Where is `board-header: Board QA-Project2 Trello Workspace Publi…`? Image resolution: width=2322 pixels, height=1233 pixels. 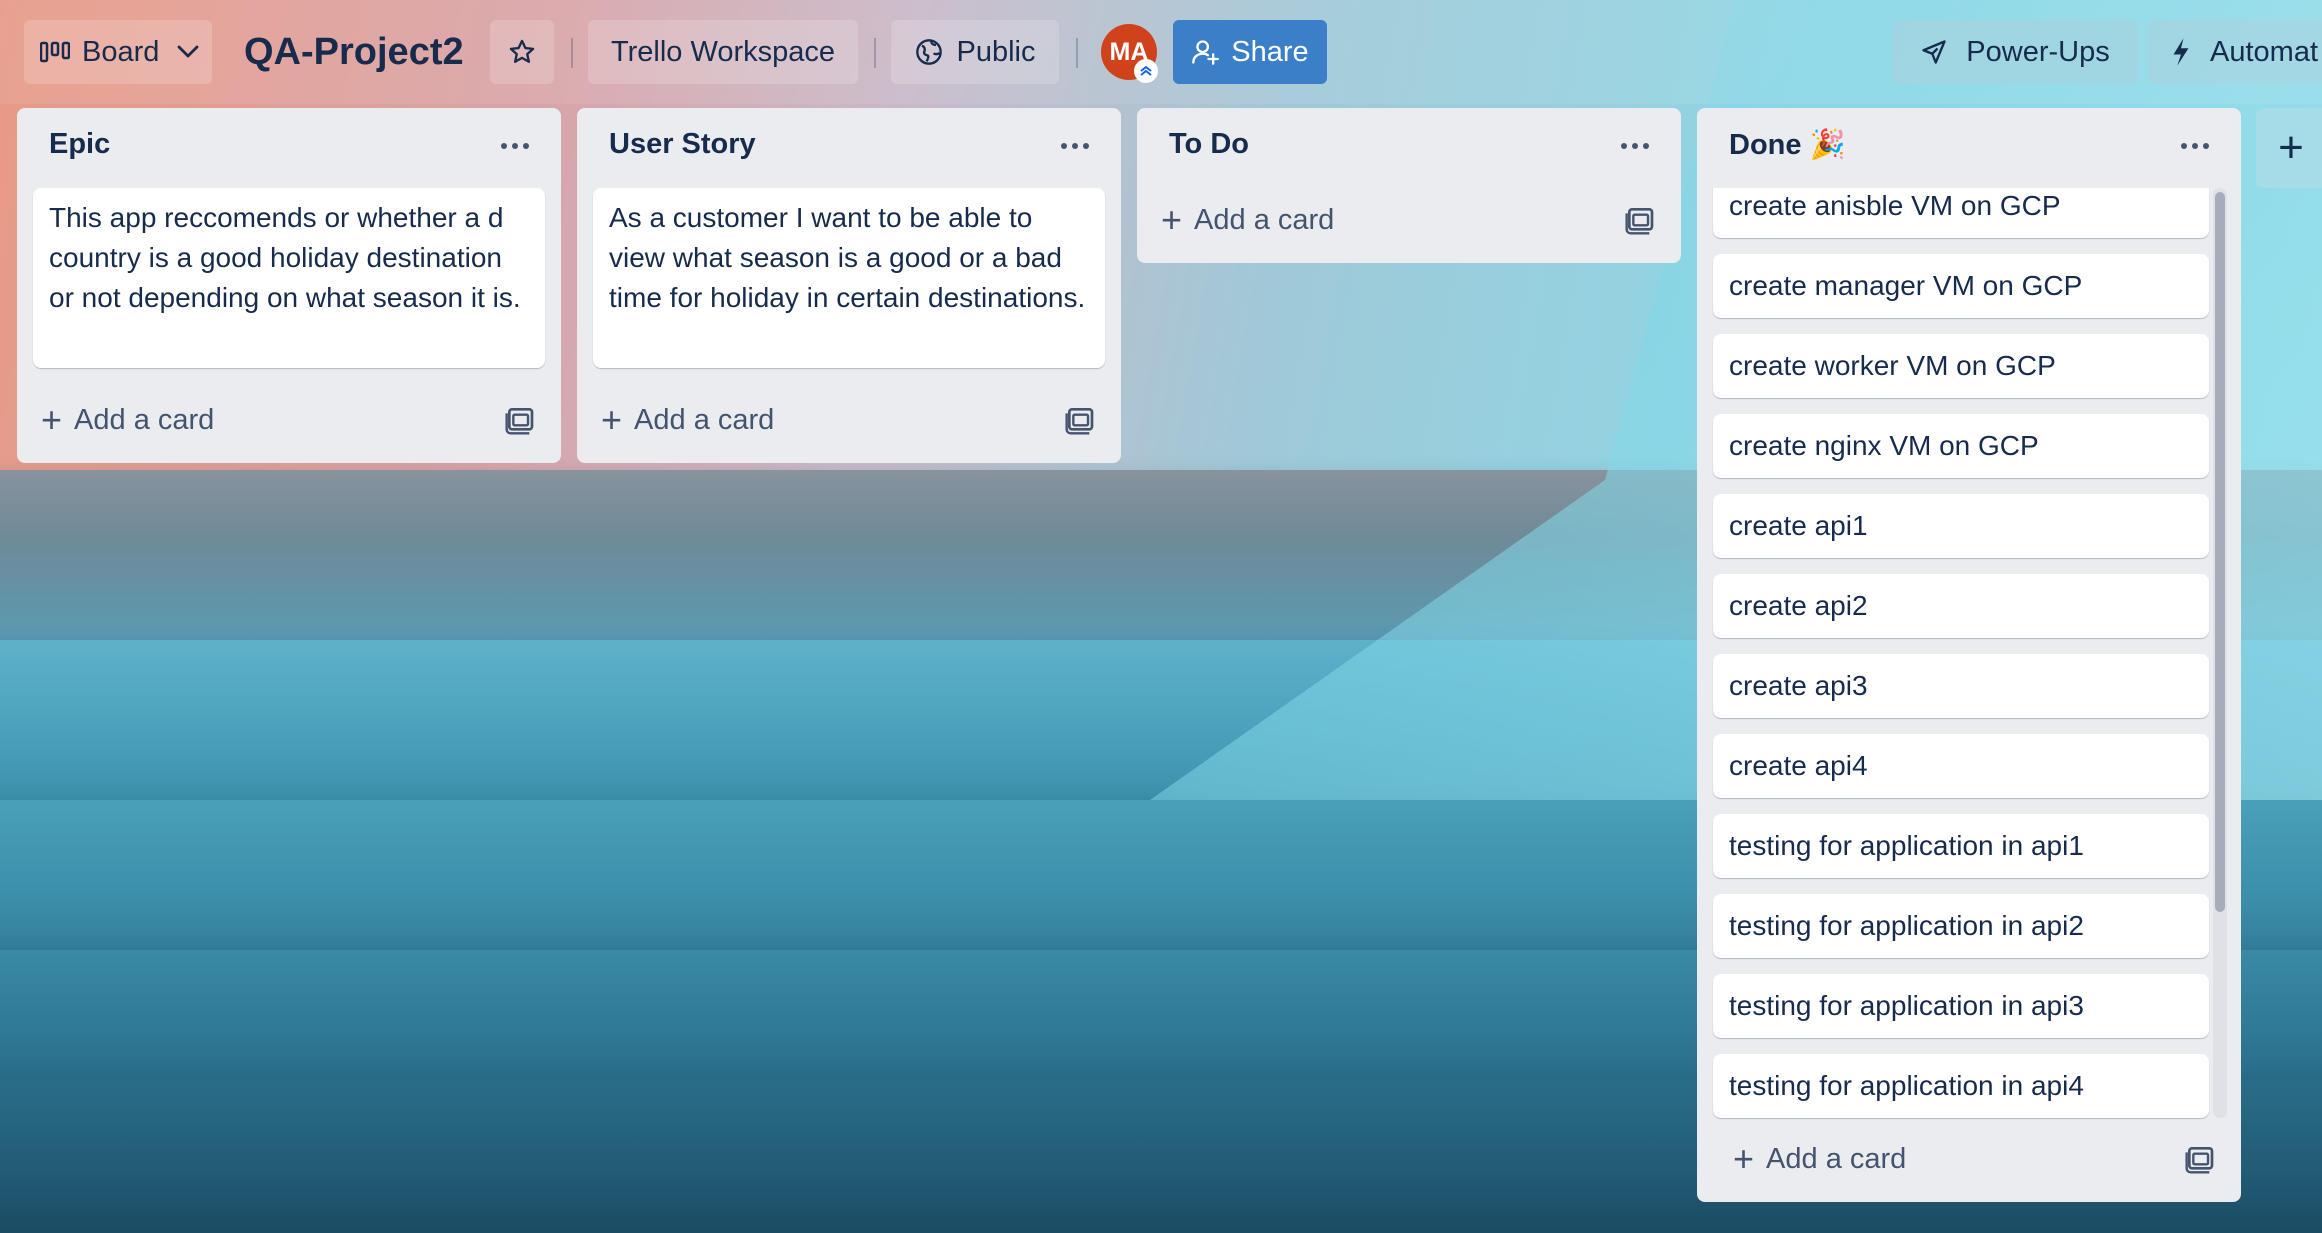
board-header: Board QA-Project2 Trello Workspace Publi… is located at coordinates (1161, 52).